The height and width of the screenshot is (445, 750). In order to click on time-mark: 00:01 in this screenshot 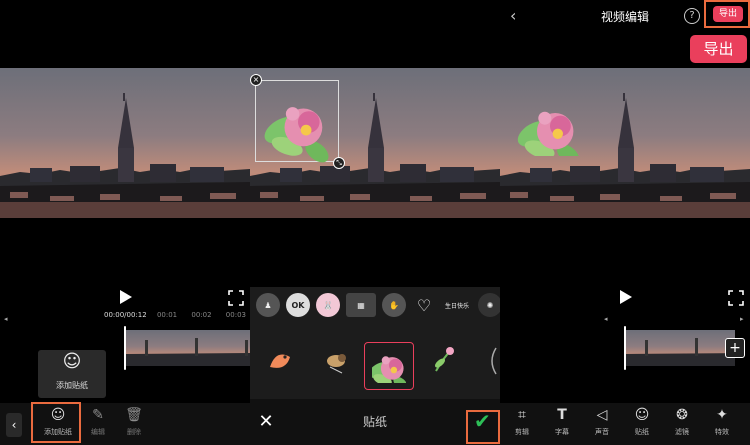, I will do `click(167, 315)`.